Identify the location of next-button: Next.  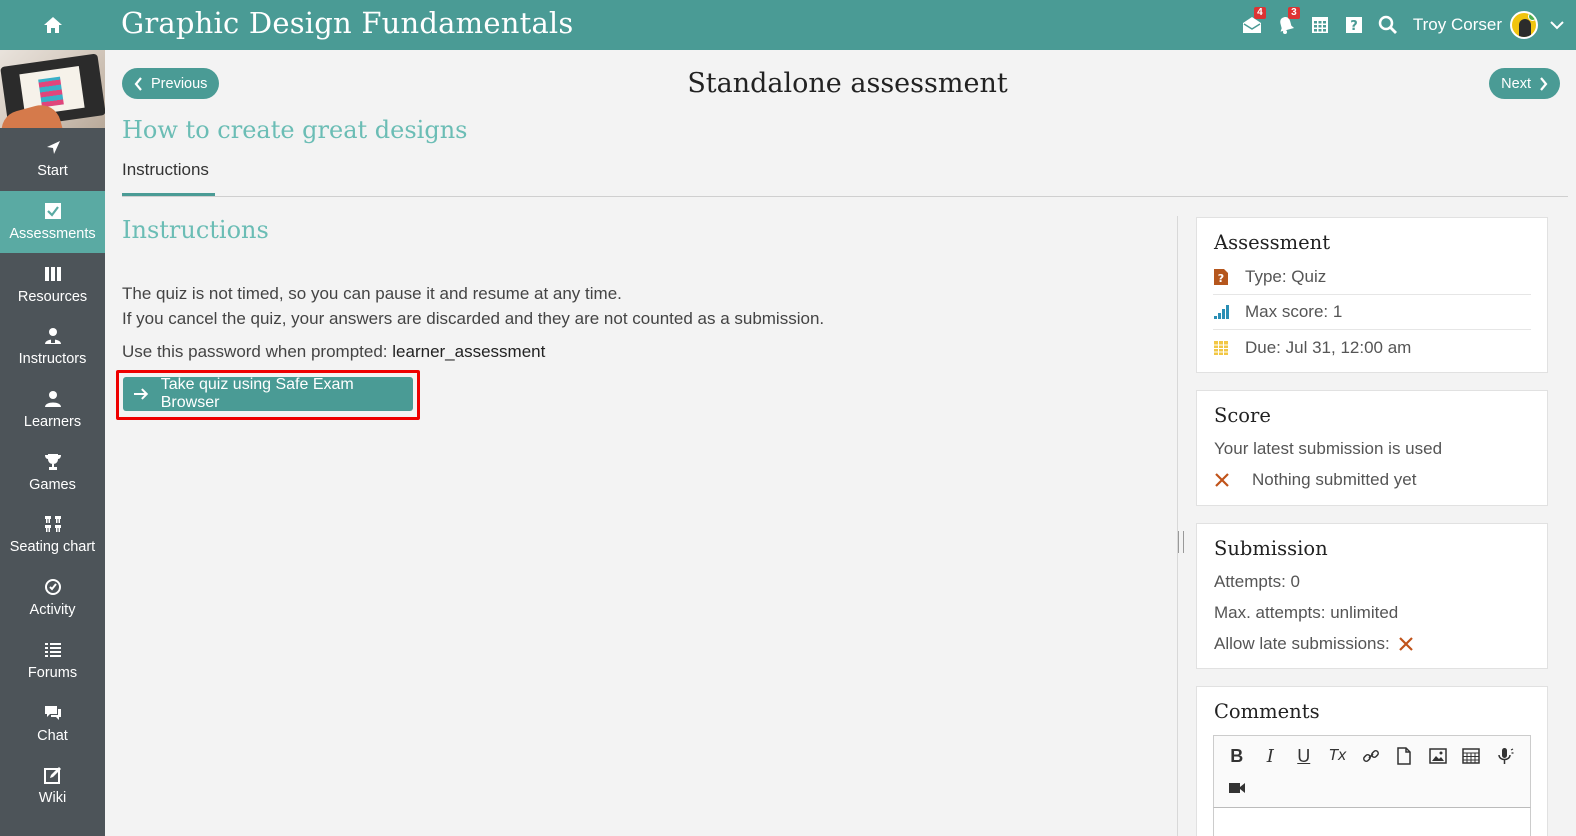
(1524, 83).